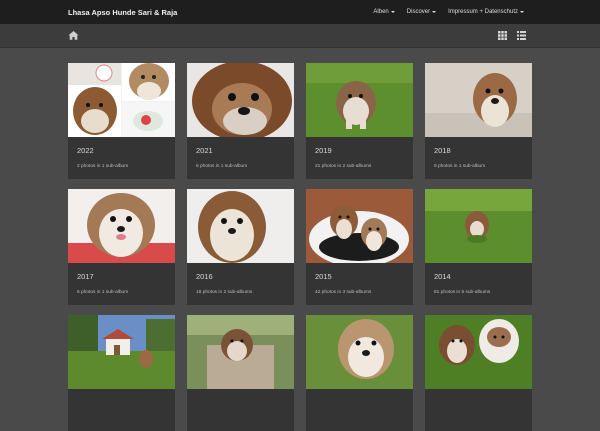 The width and height of the screenshot is (600, 431). What do you see at coordinates (224, 292) in the screenshot?
I see `album-meta: 18 photos in 2 sub-albums` at bounding box center [224, 292].